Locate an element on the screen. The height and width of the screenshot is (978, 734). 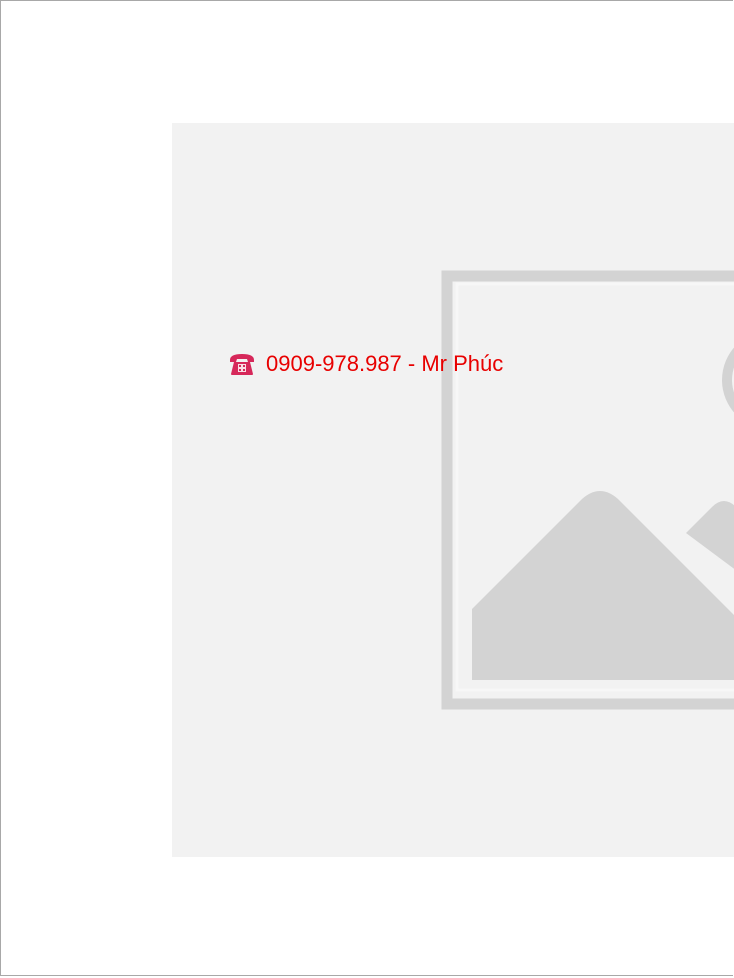
telephone-icon is located at coordinates (242, 364).